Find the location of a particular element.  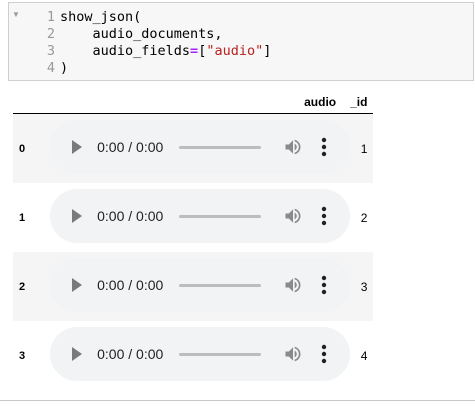

id-cell: 3 is located at coordinates (364, 286).